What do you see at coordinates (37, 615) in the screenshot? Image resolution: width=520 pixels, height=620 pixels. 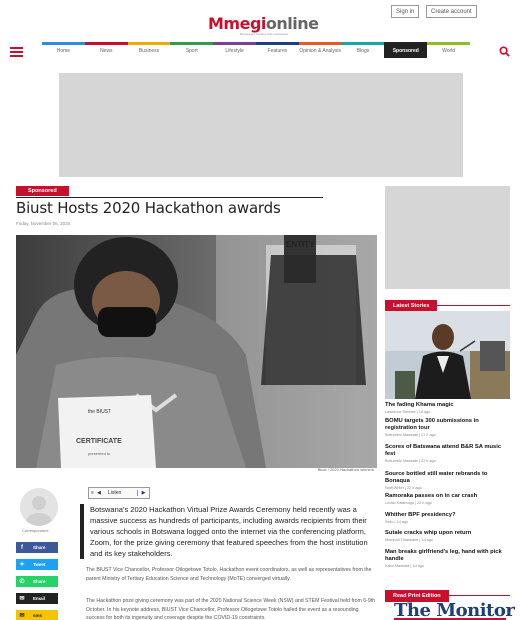 I see `share-sms-button: ✉ sms` at bounding box center [37, 615].